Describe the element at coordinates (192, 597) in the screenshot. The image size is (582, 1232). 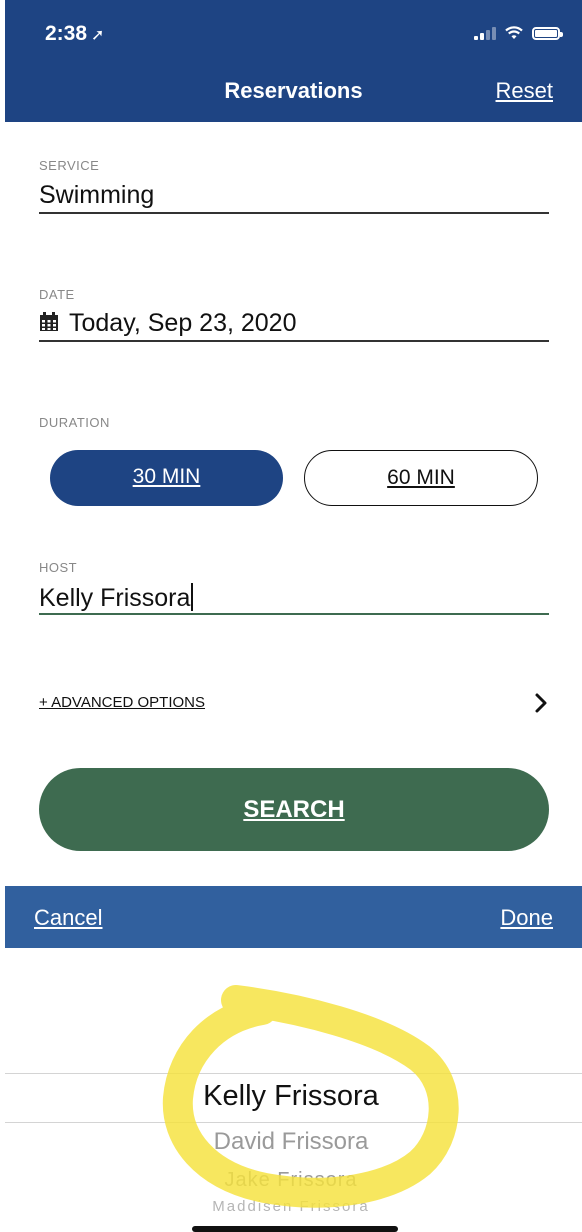
I see `text-cursor` at that location.